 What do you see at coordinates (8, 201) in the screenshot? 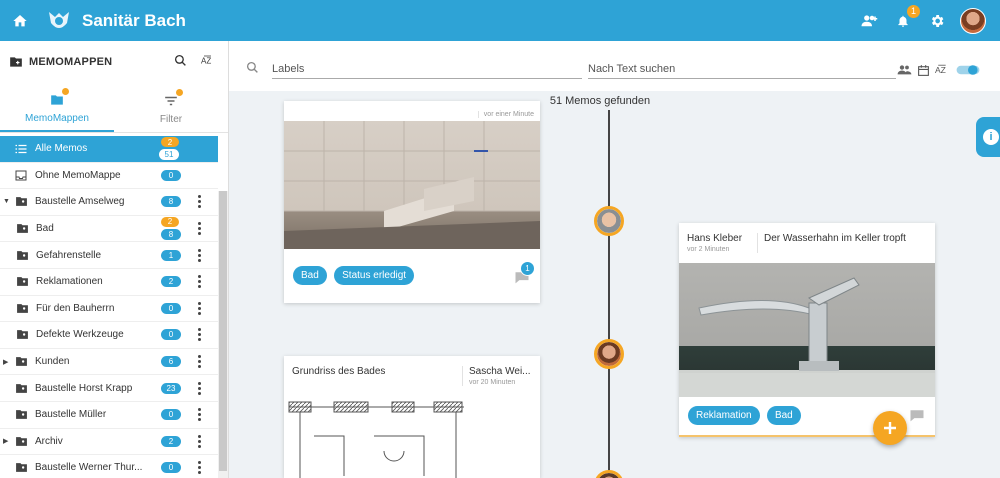
I see `collapse-caret-icon: ▼` at bounding box center [8, 201].